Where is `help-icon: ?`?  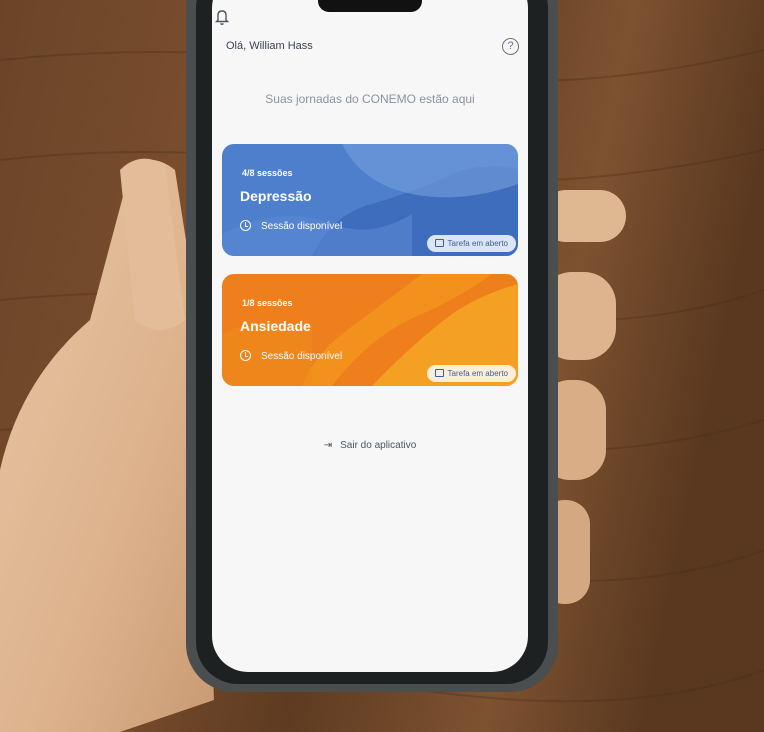 help-icon: ? is located at coordinates (510, 46).